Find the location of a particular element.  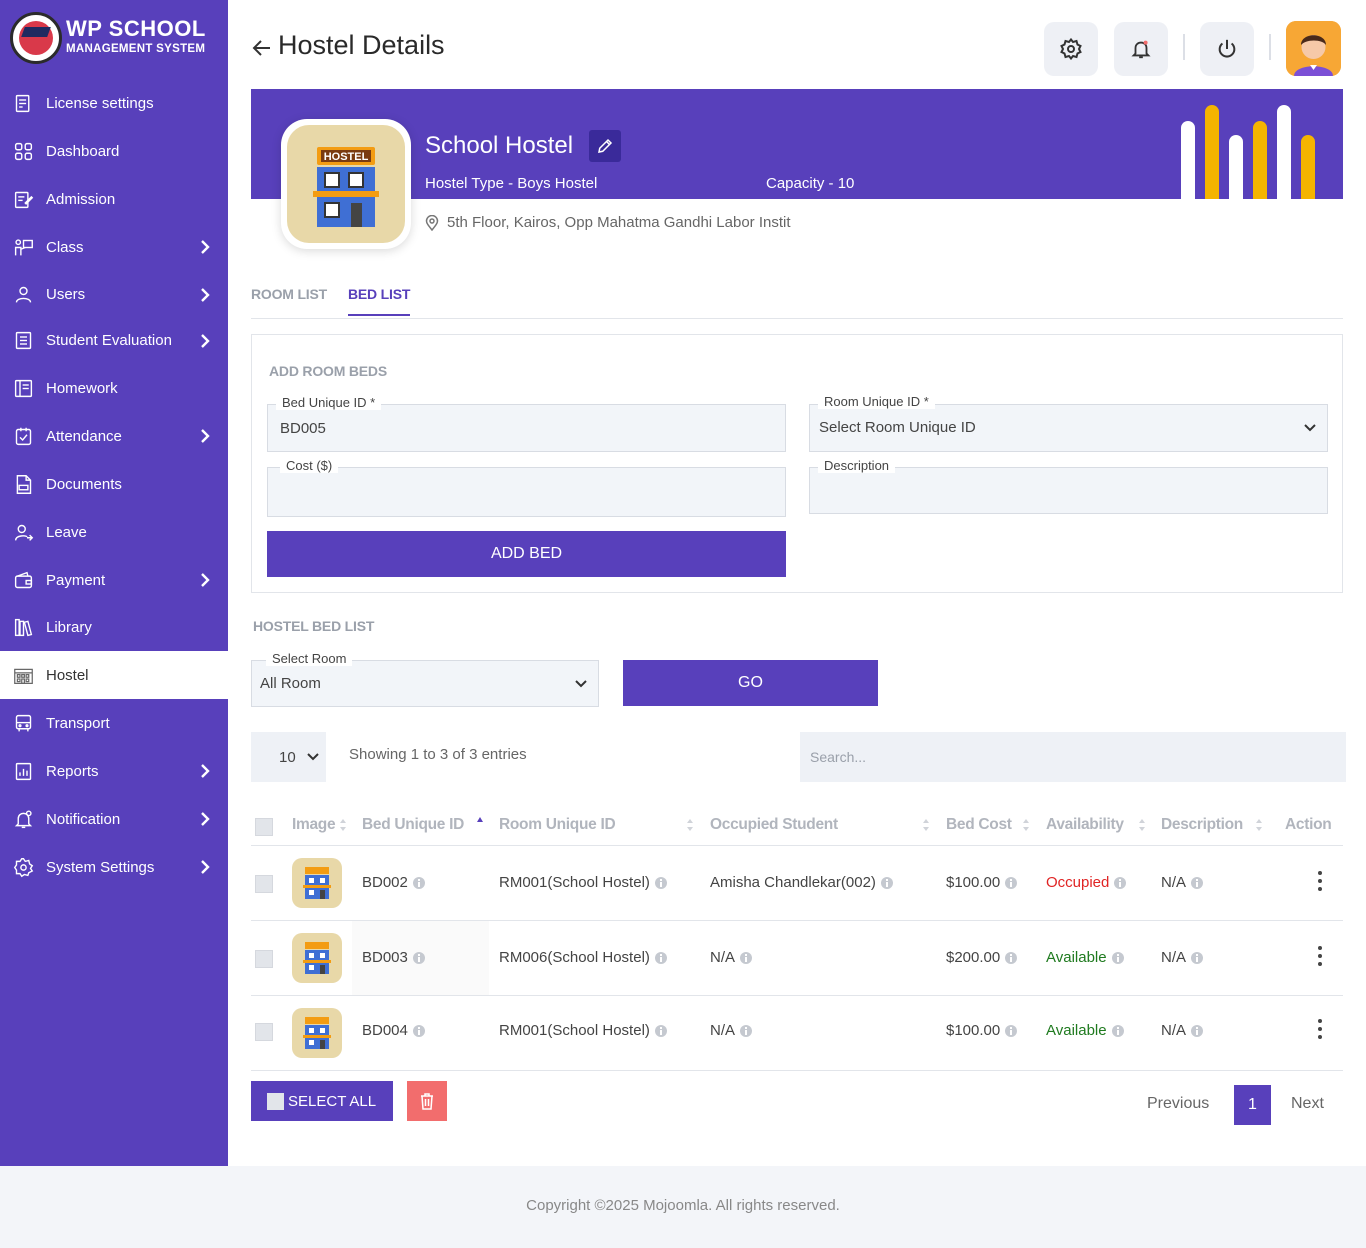

pagination-previous: Previous is located at coordinates (1178, 1104).